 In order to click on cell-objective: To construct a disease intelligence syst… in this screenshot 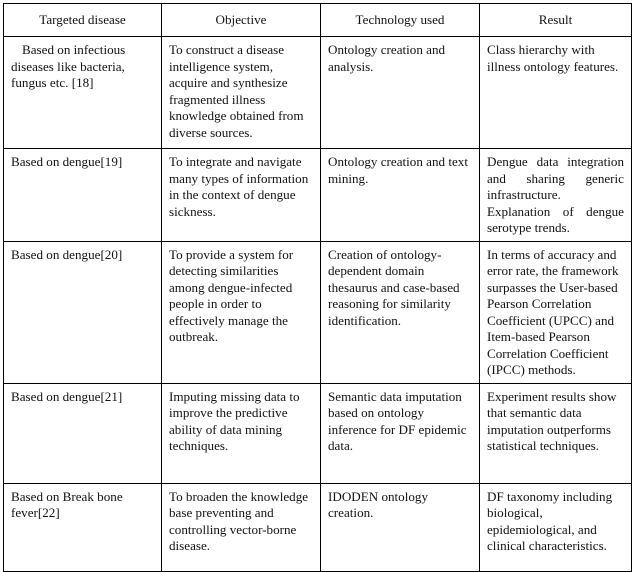, I will do `click(241, 92)`.